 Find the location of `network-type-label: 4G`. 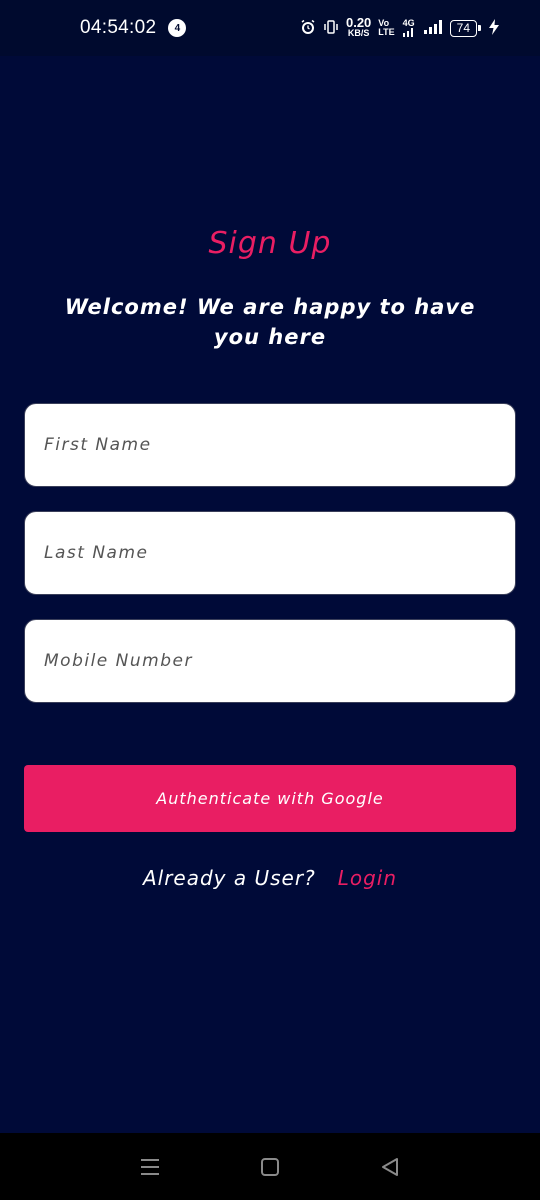

network-type-label: 4G is located at coordinates (408, 23).